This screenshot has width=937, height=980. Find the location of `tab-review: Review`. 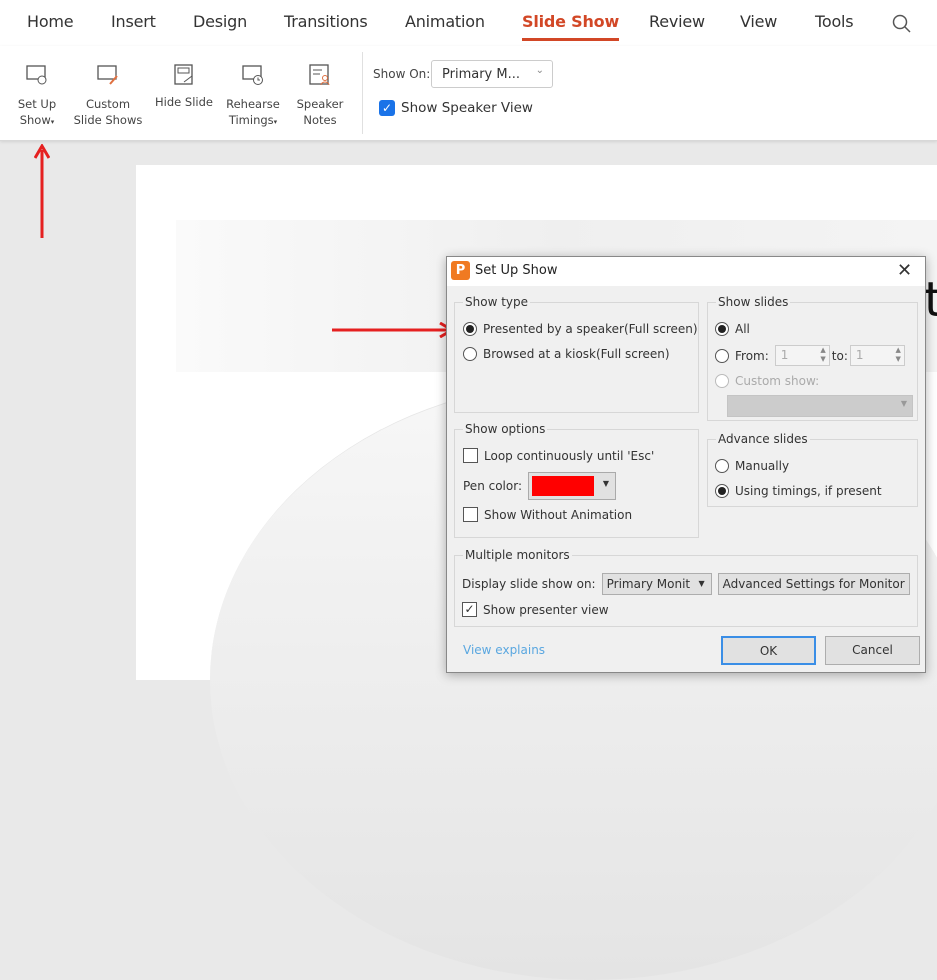

tab-review: Review is located at coordinates (677, 21).